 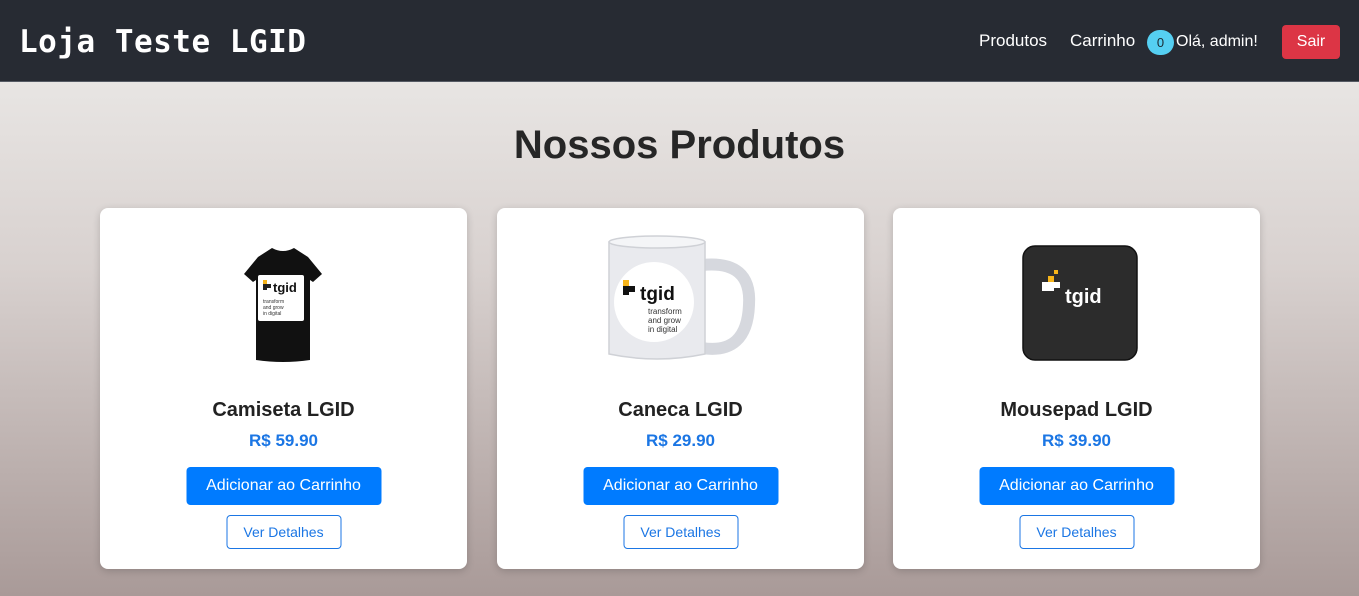 I want to click on mousepad-image: tgid, so click(x=1076, y=305).